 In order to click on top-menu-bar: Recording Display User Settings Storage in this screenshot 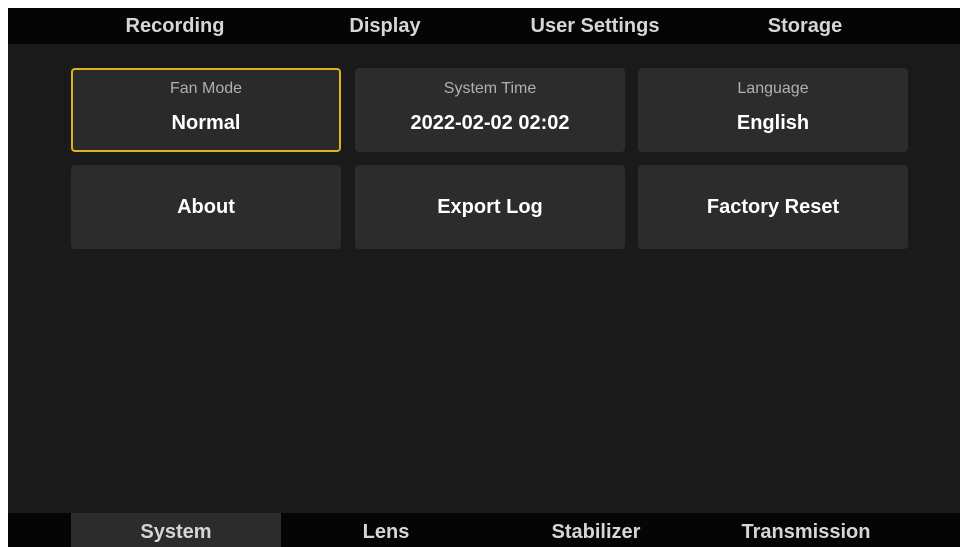, I will do `click(484, 26)`.